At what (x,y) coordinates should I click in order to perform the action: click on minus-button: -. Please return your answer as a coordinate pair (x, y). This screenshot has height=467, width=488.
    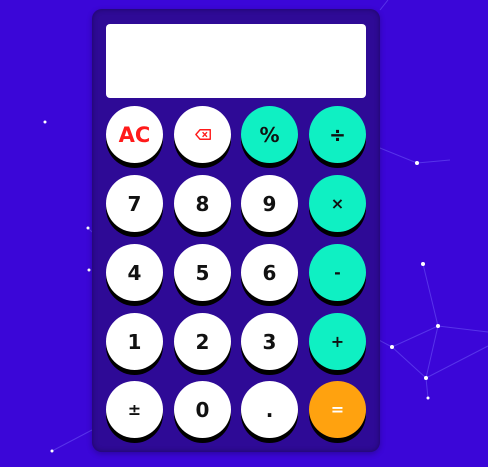
    Looking at the image, I should click on (337, 272).